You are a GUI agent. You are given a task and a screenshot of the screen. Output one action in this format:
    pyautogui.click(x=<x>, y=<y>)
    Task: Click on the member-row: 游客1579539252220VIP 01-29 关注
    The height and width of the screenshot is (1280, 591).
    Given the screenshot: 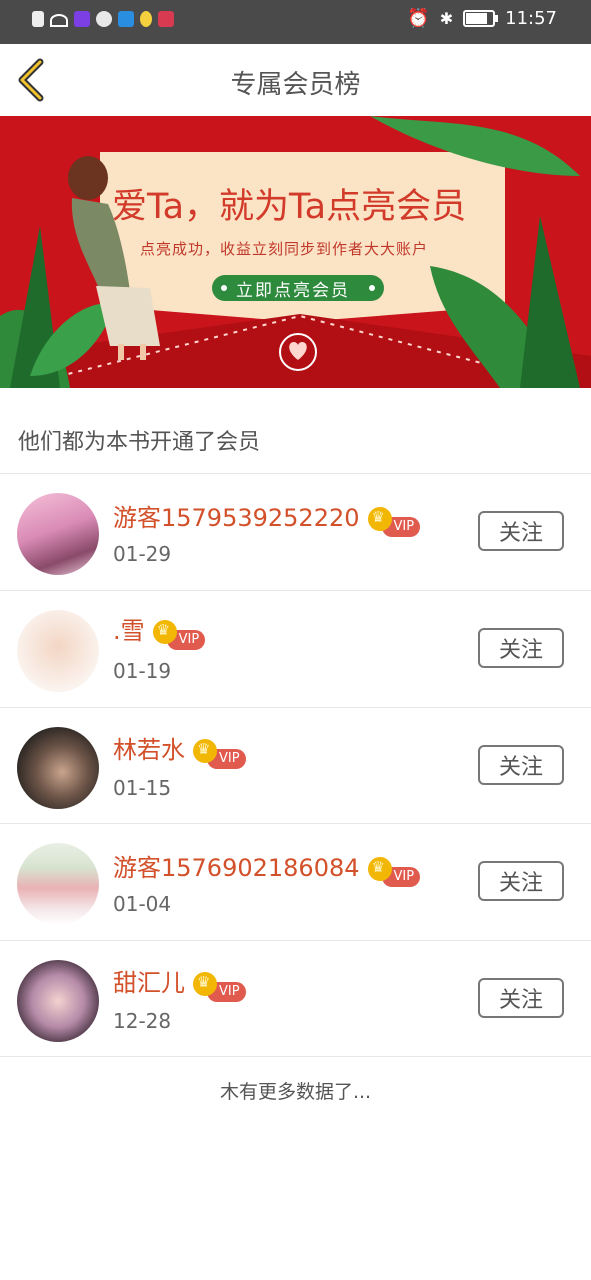 What is the action you would take?
    pyautogui.click(x=295, y=532)
    